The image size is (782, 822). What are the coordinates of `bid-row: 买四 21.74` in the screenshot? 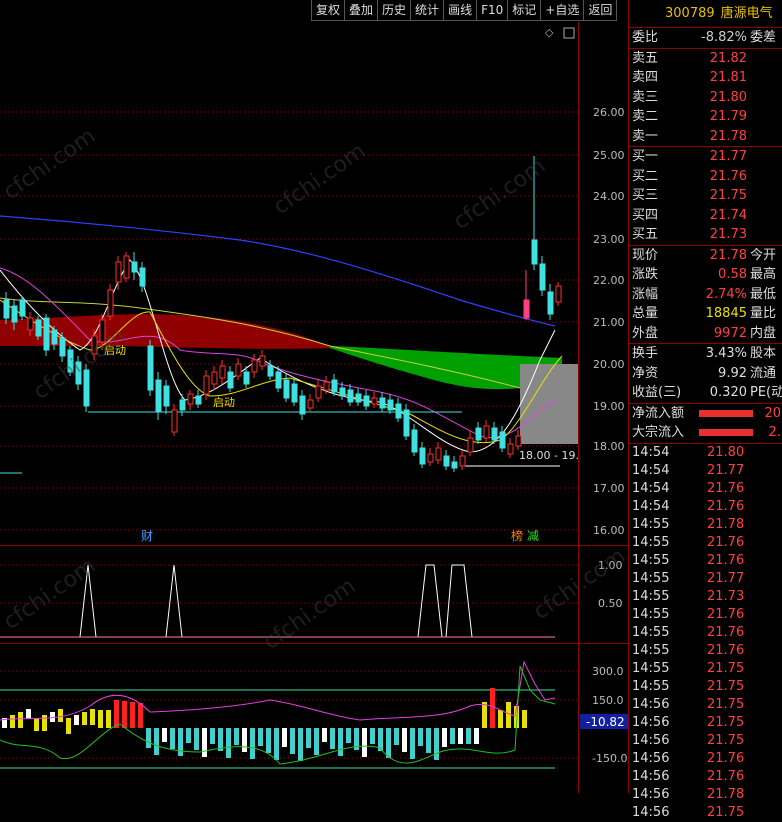 It's located at (705, 216).